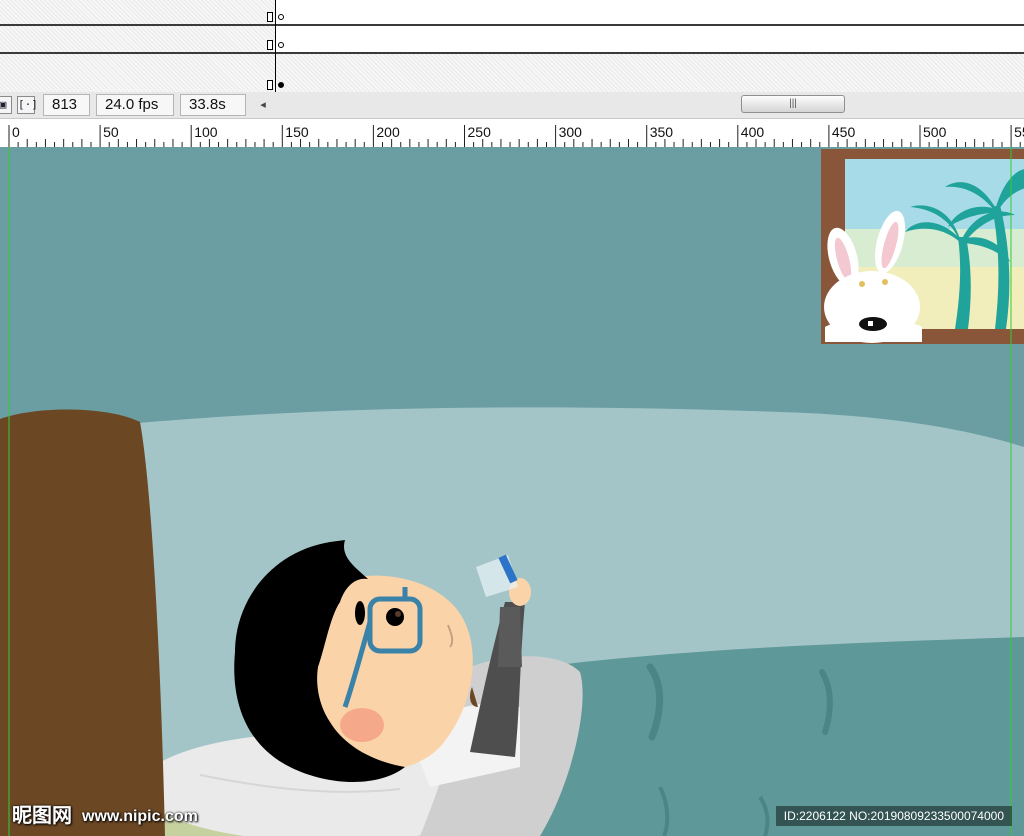  Describe the element at coordinates (140, 816) in the screenshot. I see `watermark-url: www.nipic.com` at that location.